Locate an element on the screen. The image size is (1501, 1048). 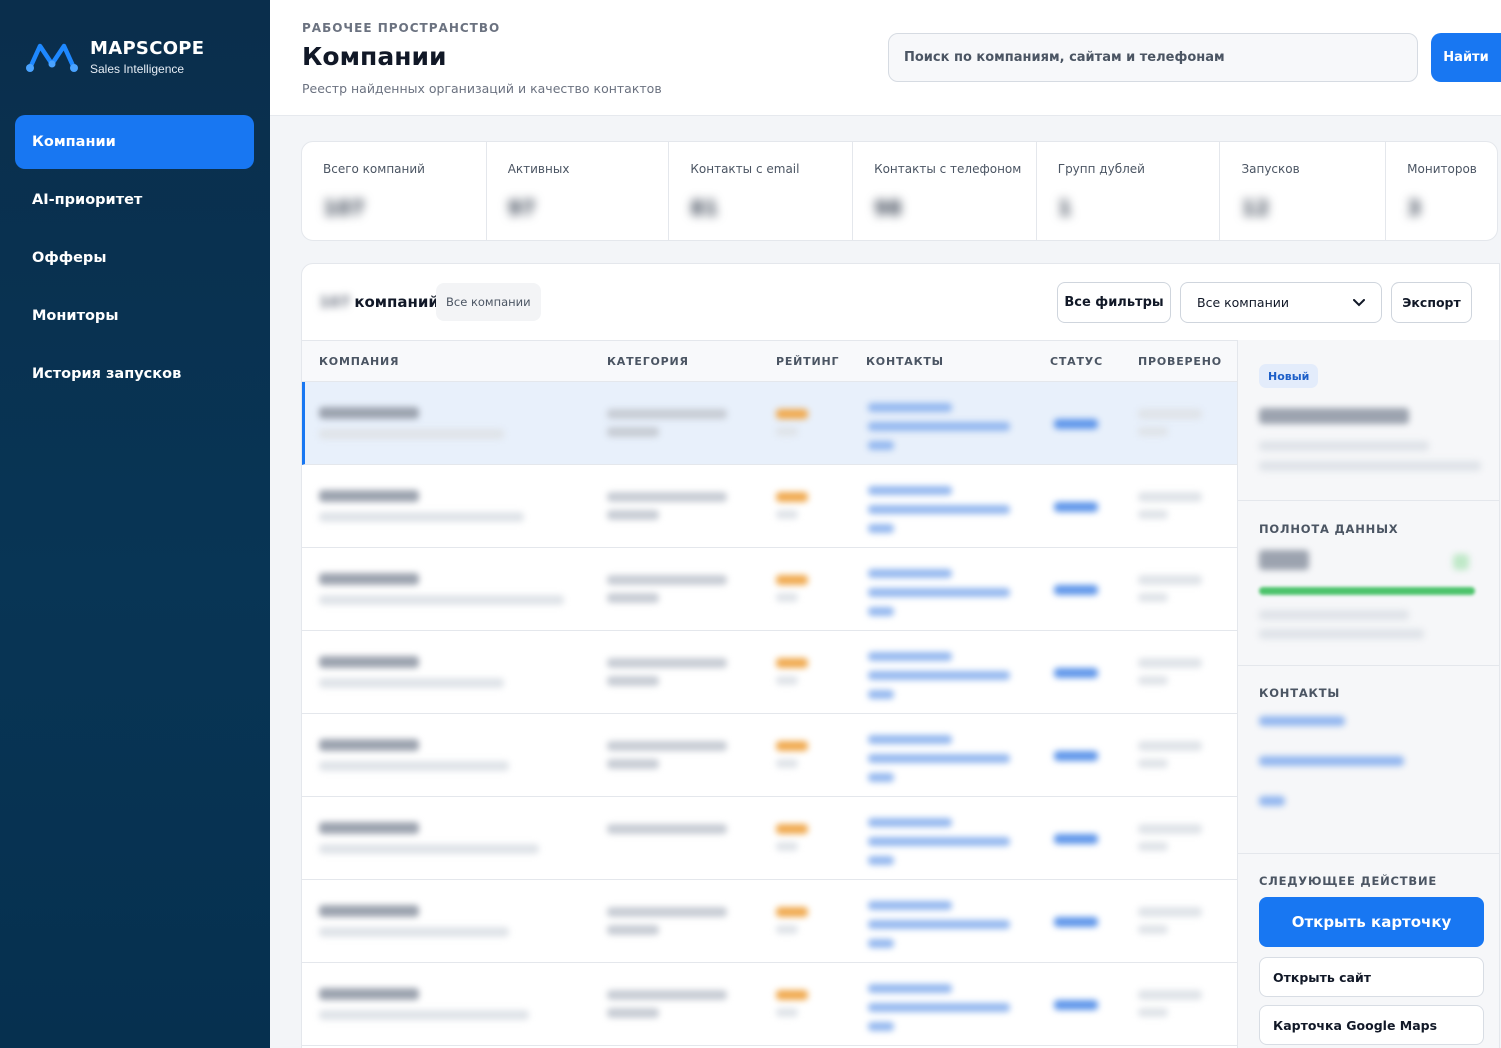
open-card-button: Открыть карточку is located at coordinates (1371, 922).